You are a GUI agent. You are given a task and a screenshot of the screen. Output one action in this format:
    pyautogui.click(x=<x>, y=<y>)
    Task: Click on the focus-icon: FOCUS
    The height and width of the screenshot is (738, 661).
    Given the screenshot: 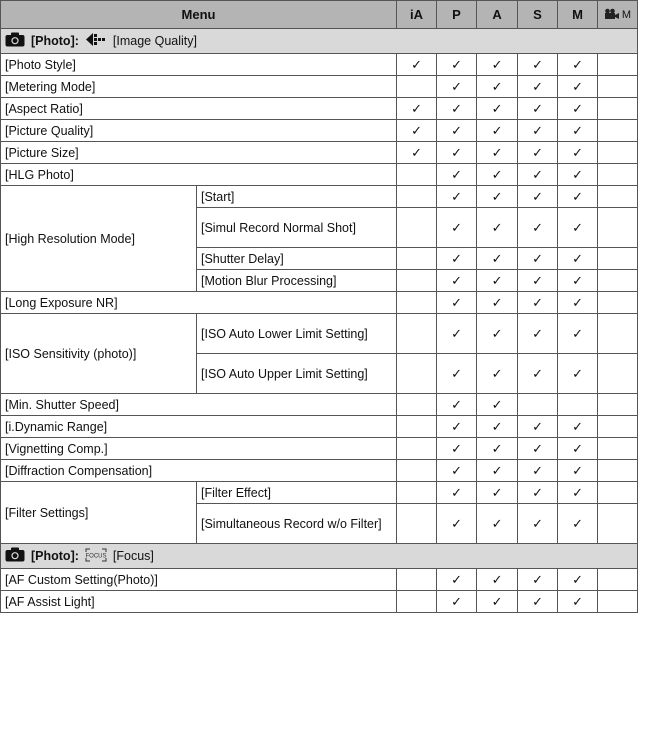 What is the action you would take?
    pyautogui.click(x=96, y=556)
    